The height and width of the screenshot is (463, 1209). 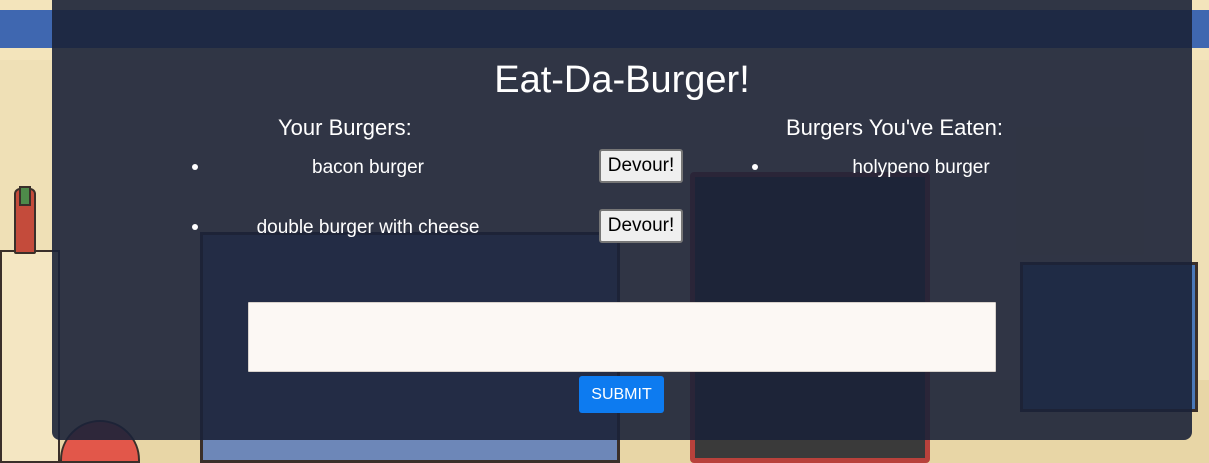 What do you see at coordinates (30, 356) in the screenshot?
I see `shelf` at bounding box center [30, 356].